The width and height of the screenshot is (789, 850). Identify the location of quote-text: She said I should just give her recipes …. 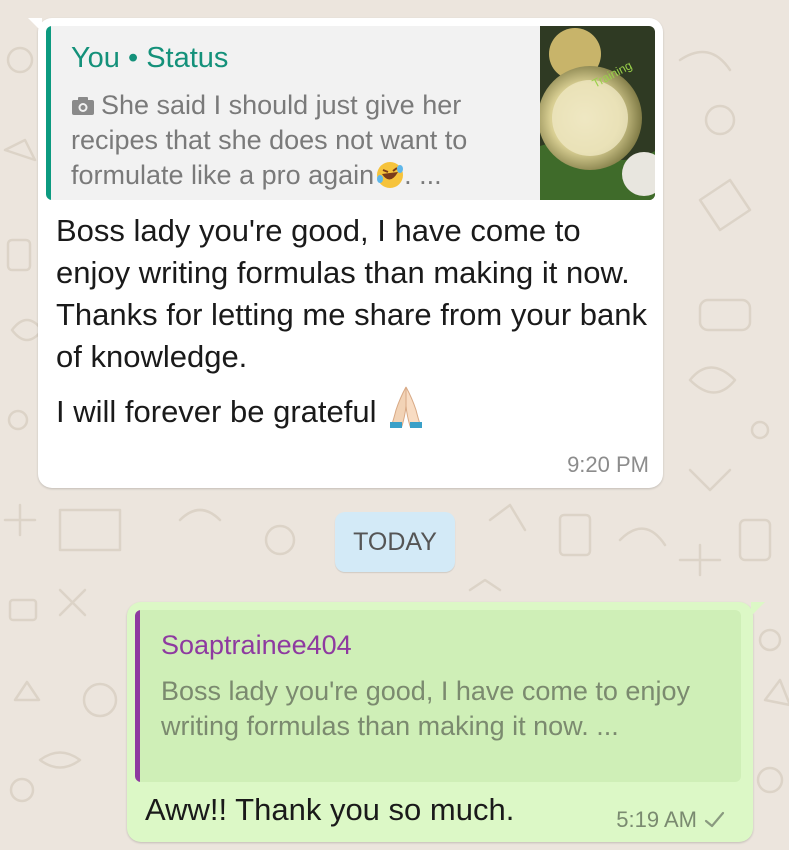
(291, 140).